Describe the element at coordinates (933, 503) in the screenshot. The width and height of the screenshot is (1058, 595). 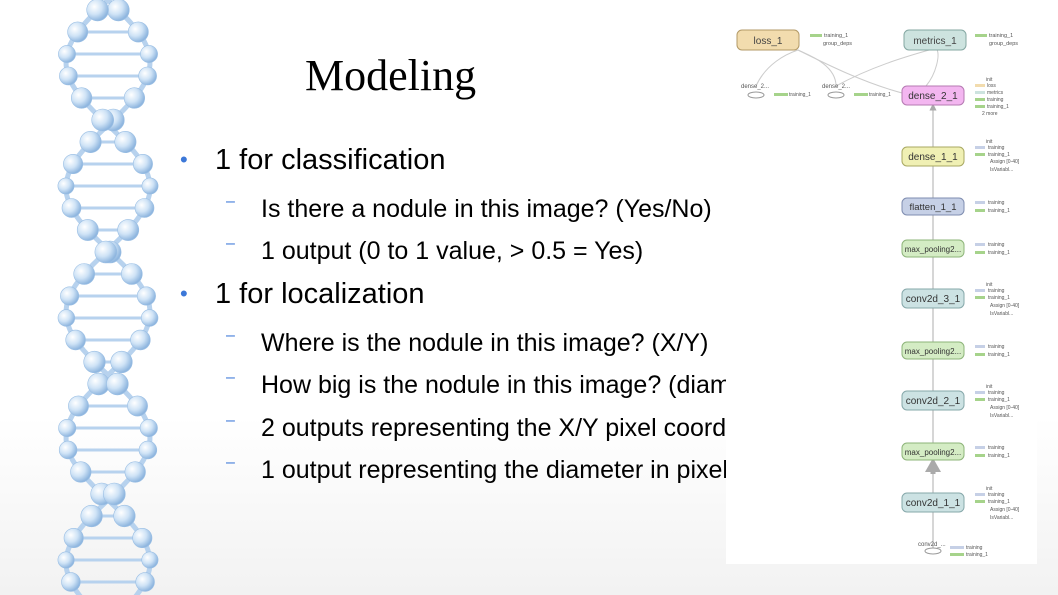
I see `node-conv2d-1-1: conv2d_1_1` at that location.